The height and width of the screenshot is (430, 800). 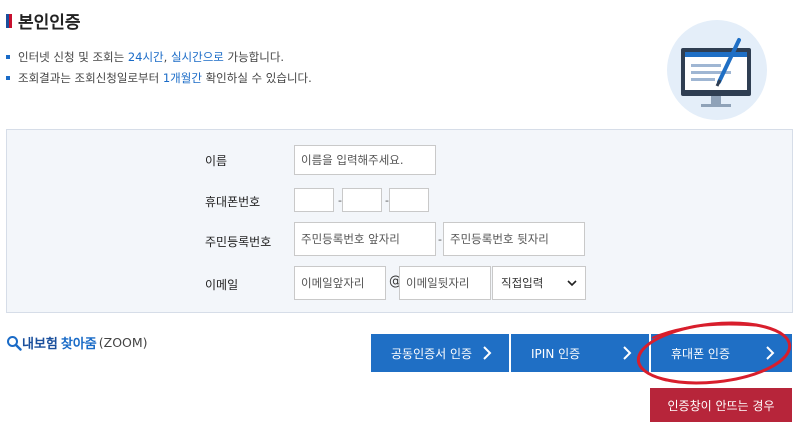 I want to click on phone-part3-input, so click(x=409, y=200).